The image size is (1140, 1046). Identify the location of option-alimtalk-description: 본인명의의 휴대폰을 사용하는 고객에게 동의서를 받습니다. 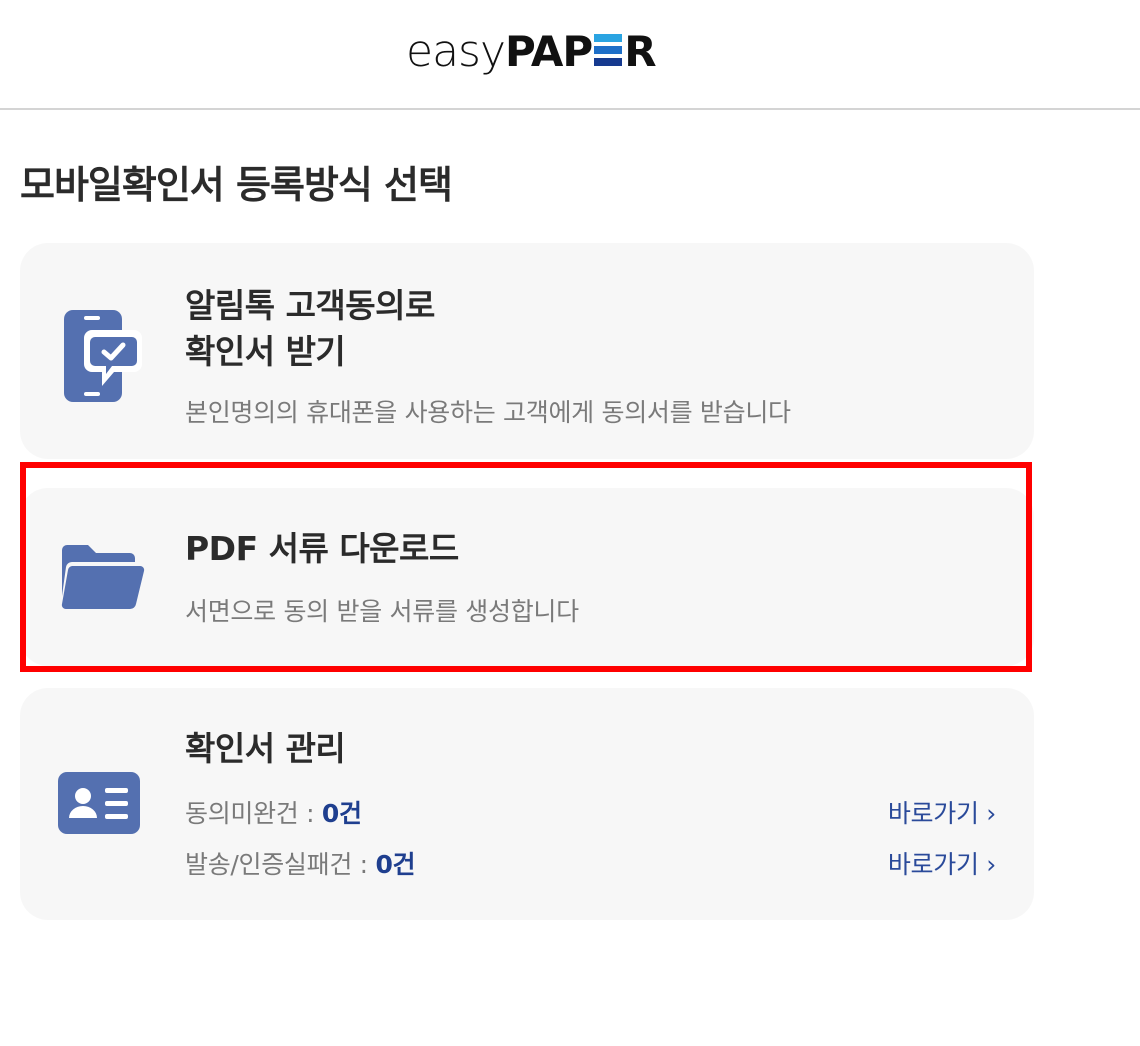
(488, 412).